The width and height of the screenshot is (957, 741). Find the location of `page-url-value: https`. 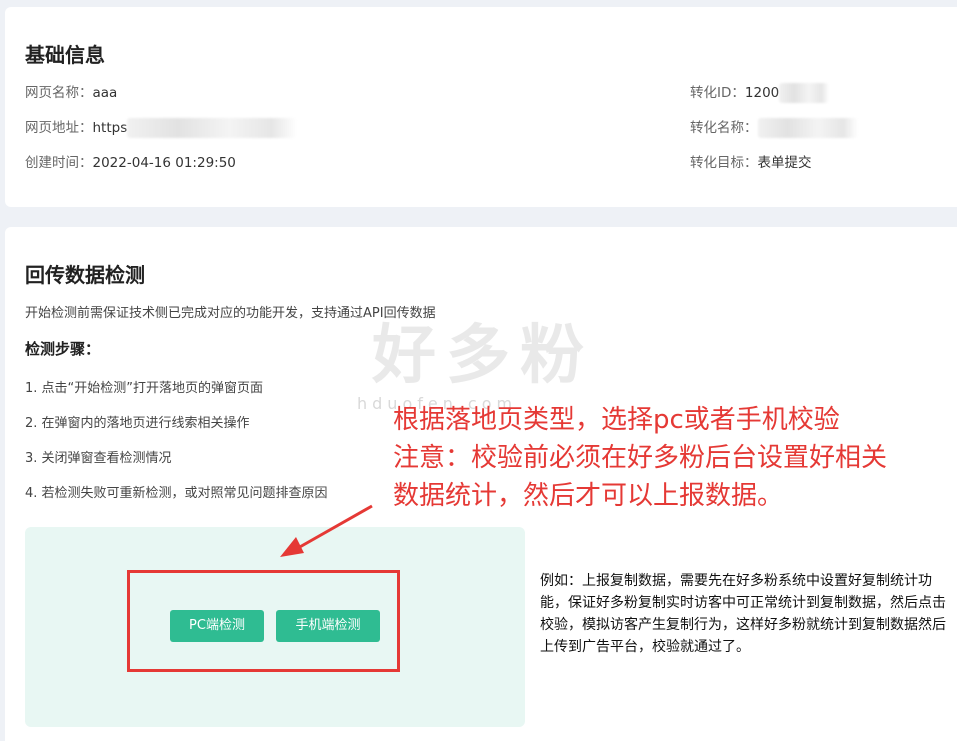

page-url-value: https is located at coordinates (110, 128).